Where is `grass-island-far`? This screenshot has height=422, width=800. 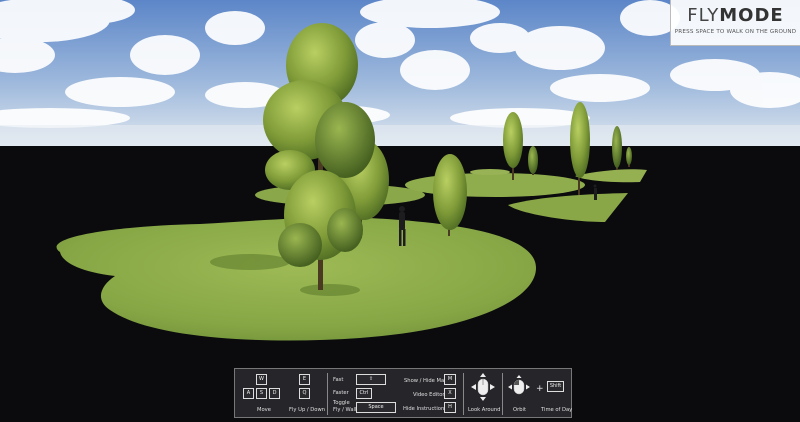
grass-island-far is located at coordinates (490, 172).